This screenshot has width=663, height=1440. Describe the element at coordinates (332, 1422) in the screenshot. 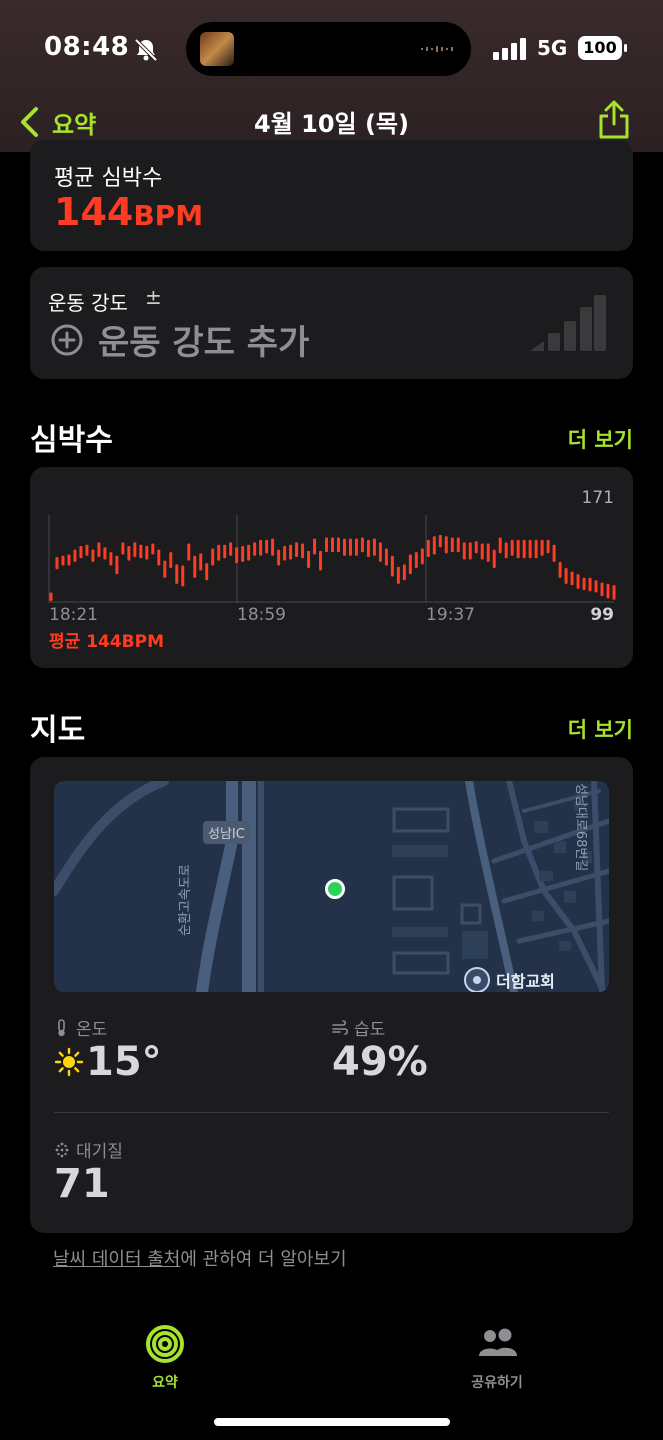

I see `home-indicator` at that location.